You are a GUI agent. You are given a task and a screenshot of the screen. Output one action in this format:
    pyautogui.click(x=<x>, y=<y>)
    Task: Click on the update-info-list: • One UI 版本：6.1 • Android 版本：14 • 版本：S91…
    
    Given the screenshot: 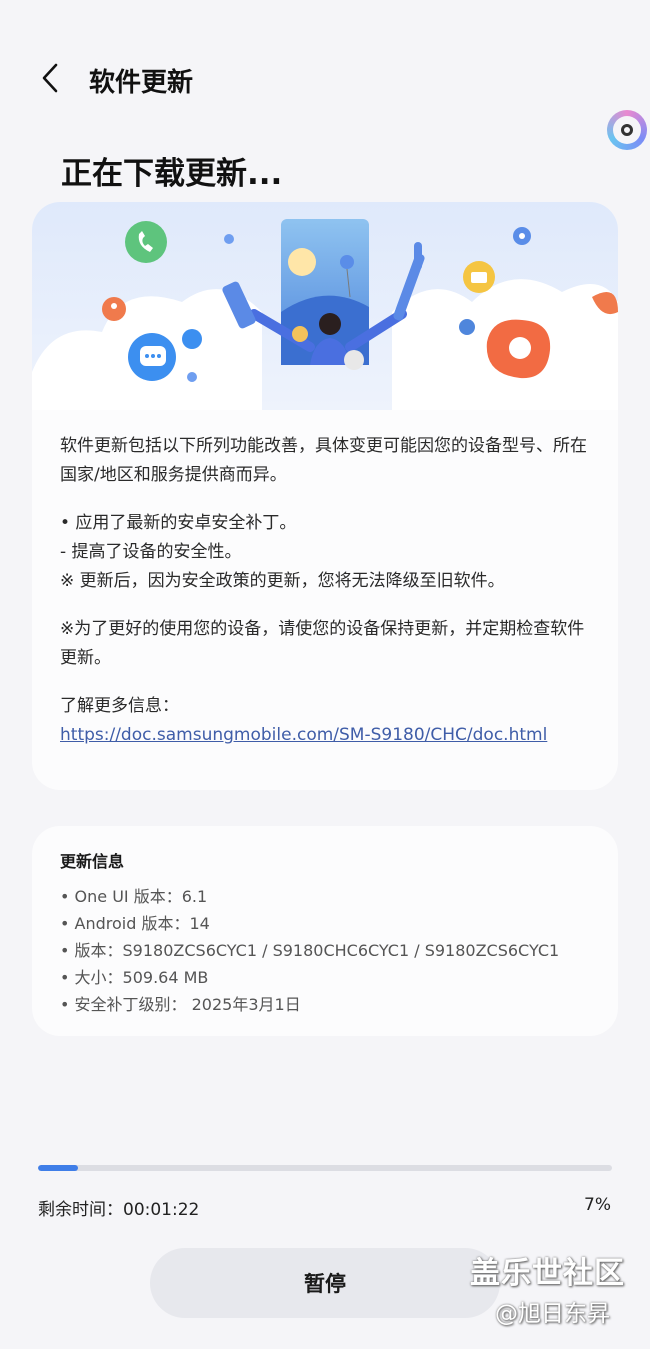 What is the action you would take?
    pyautogui.click(x=339, y=950)
    